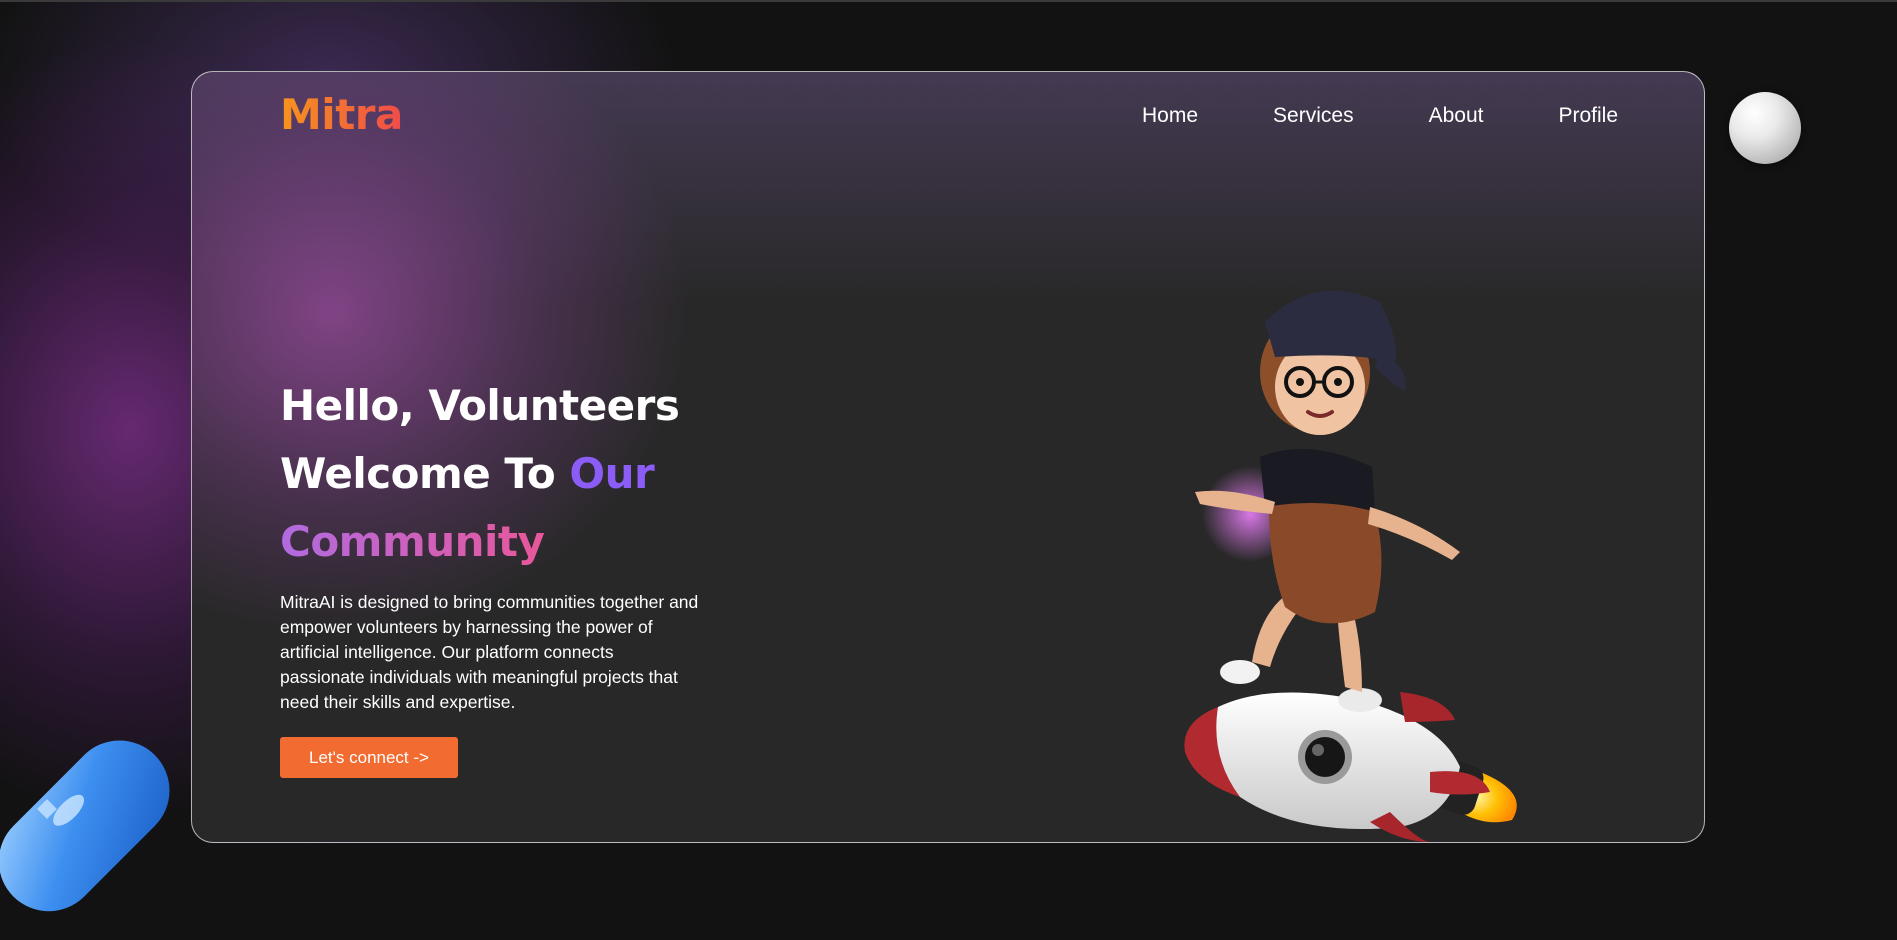 This screenshot has width=1897, height=940. What do you see at coordinates (1350, 566) in the screenshot?
I see `girl-on-rocket-illustration` at bounding box center [1350, 566].